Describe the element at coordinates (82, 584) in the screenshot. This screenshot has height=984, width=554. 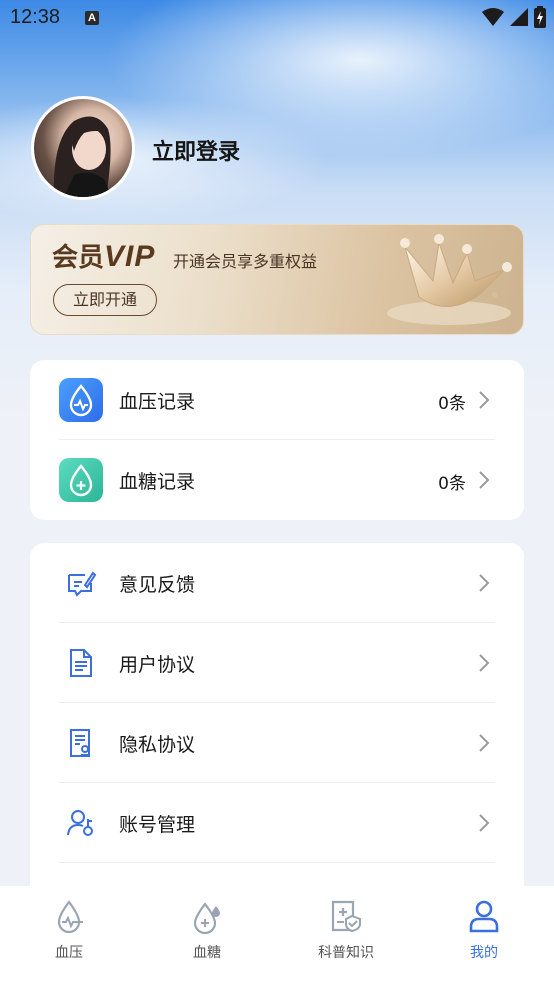
I see `feedback-icon` at that location.